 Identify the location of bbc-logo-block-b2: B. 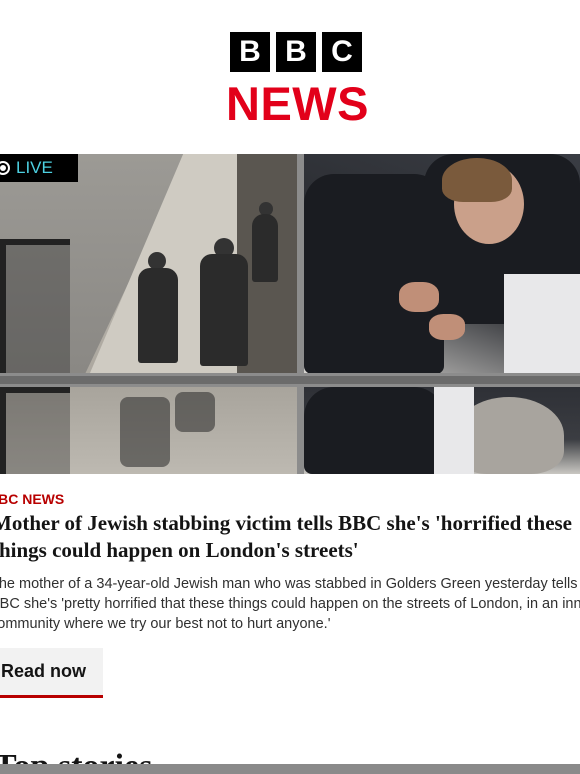
(296, 52).